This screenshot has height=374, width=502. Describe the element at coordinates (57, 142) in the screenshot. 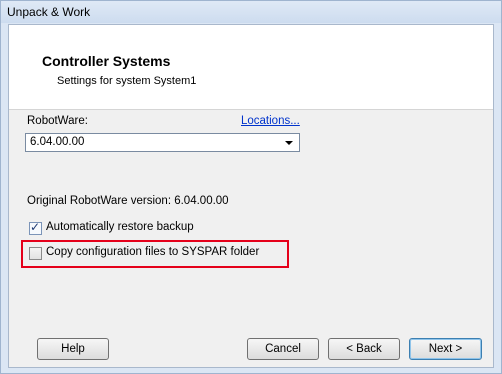

I see `robotware-version-value: 6.04.00.00` at that location.